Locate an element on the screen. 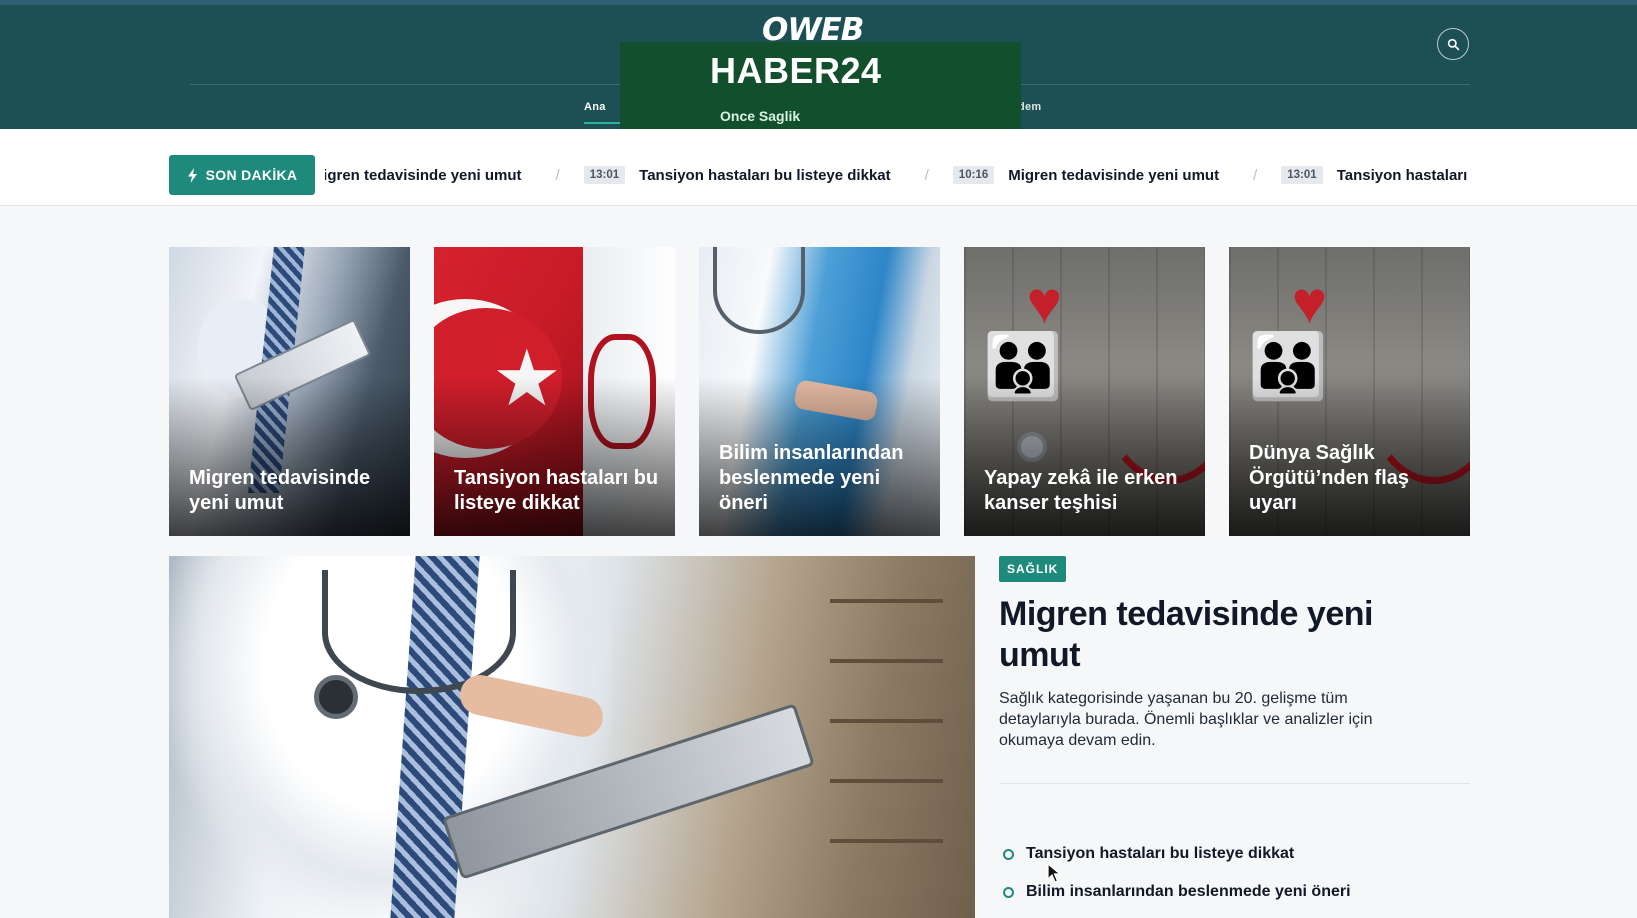 This screenshot has width=1637, height=918. headline-card: Migren tedavisinde yeni umut is located at coordinates (289, 391).